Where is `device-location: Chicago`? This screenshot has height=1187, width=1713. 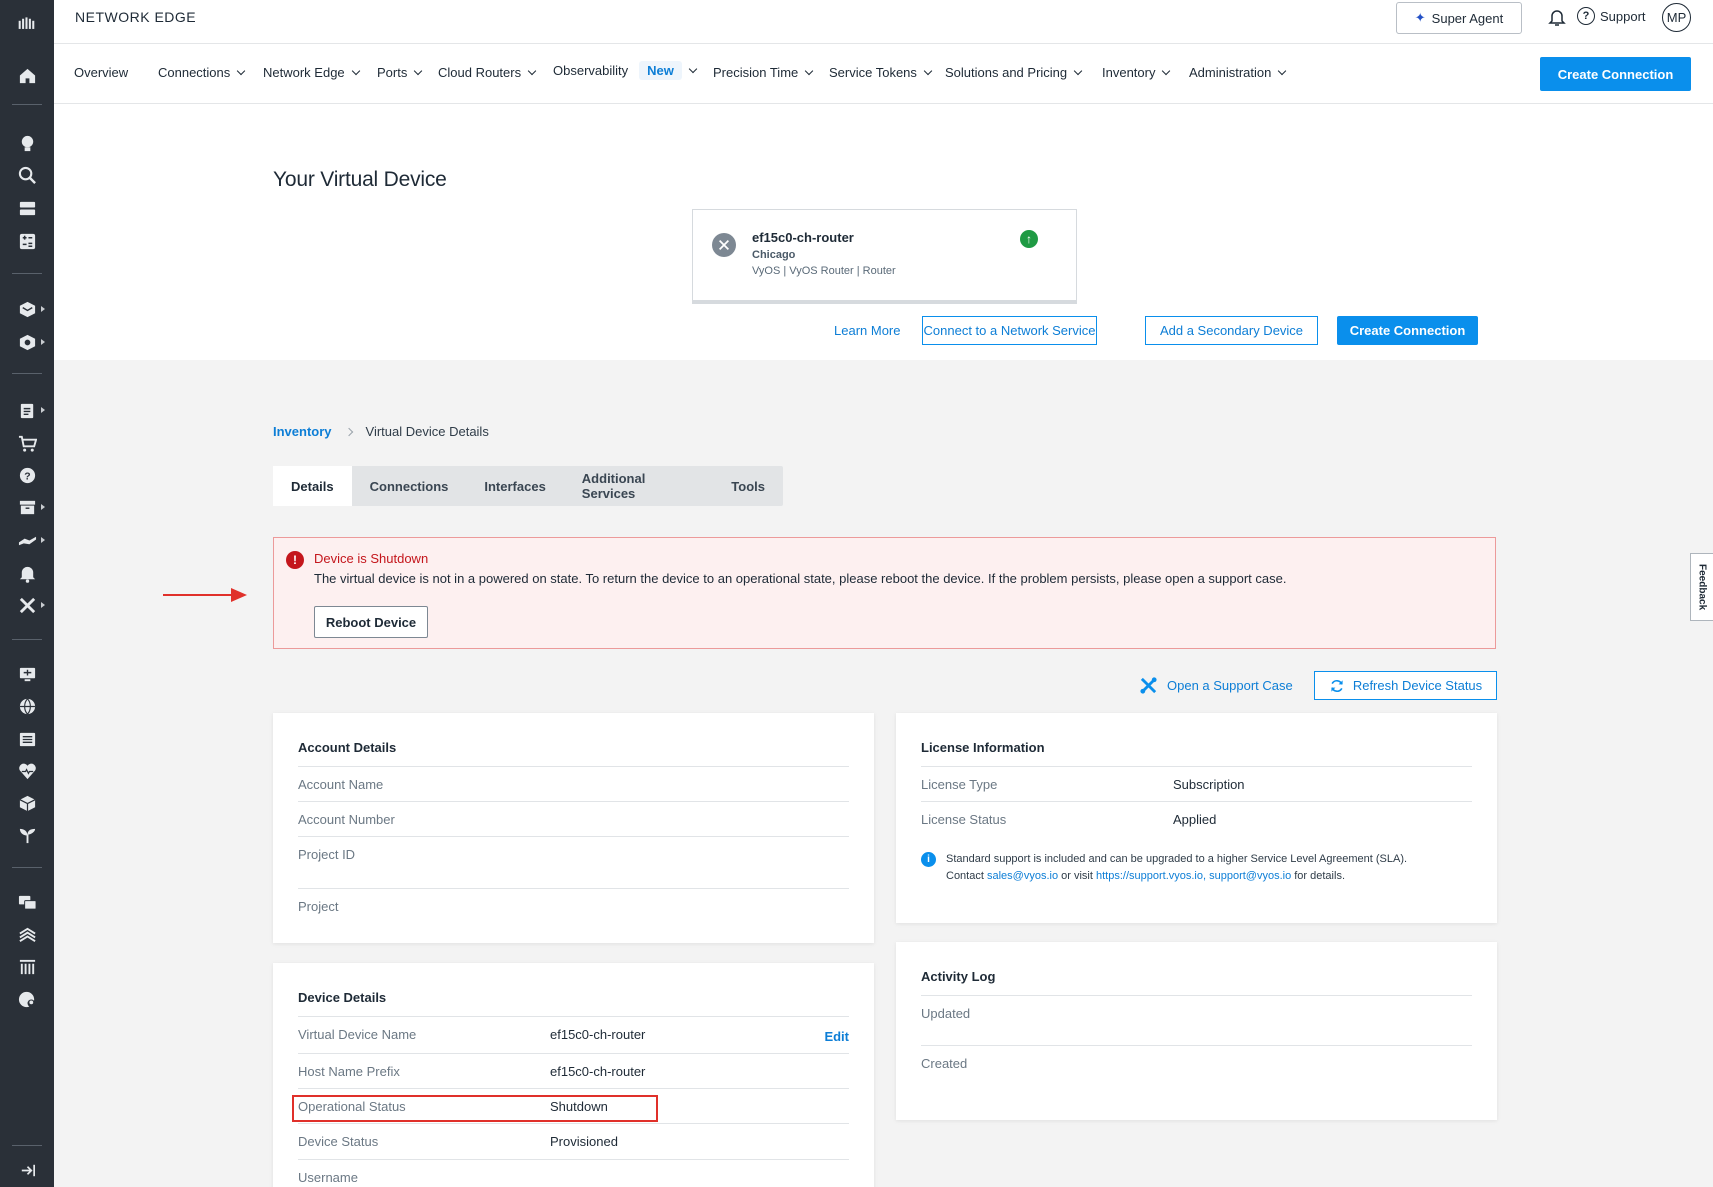
device-location: Chicago is located at coordinates (774, 255).